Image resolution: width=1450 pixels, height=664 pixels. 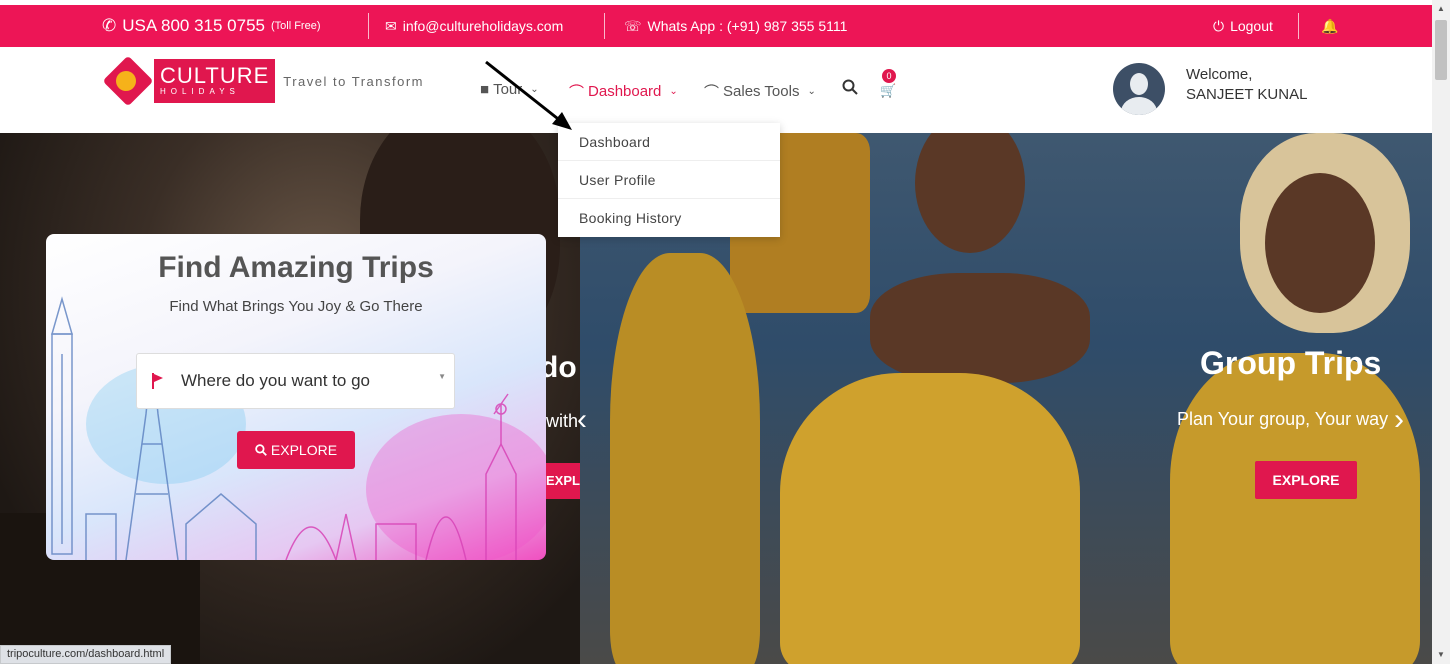 I want to click on logout-button: ⏻ Logout, so click(x=1243, y=26).